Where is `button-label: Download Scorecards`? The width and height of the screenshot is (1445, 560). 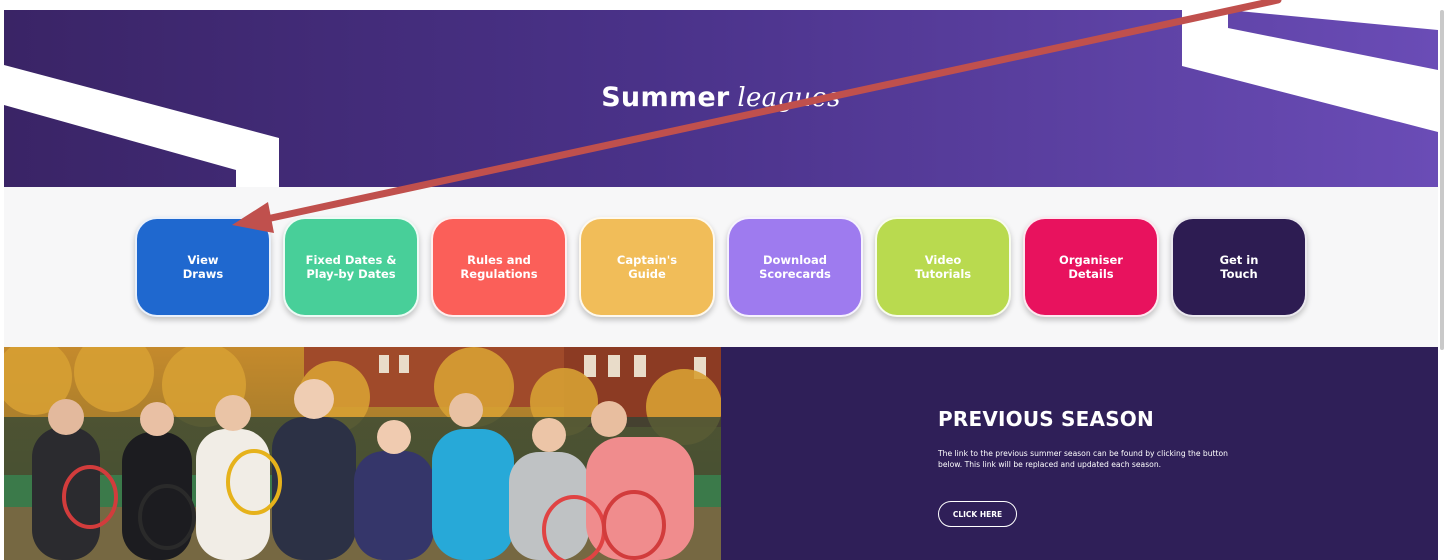
button-label: Download Scorecards is located at coordinates (795, 267).